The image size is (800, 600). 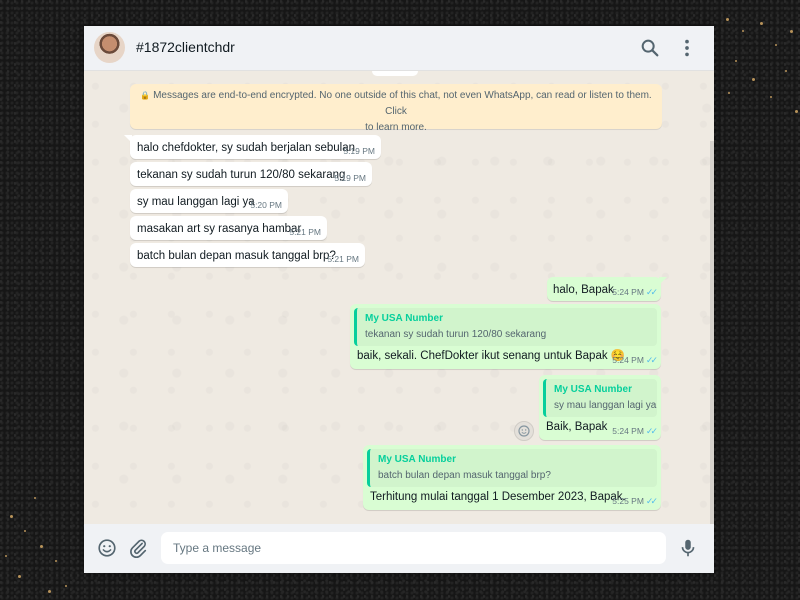 I want to click on quote-text: sy mau langgan lagi ya, so click(x=605, y=405).